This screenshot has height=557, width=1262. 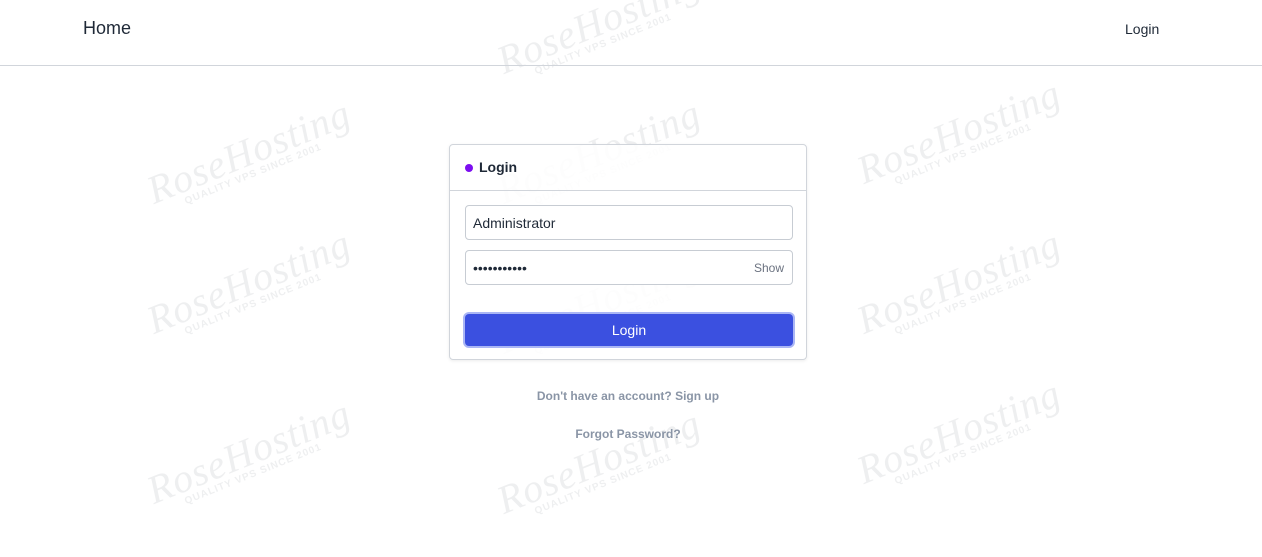 I want to click on login-card-title: Login, so click(x=498, y=167).